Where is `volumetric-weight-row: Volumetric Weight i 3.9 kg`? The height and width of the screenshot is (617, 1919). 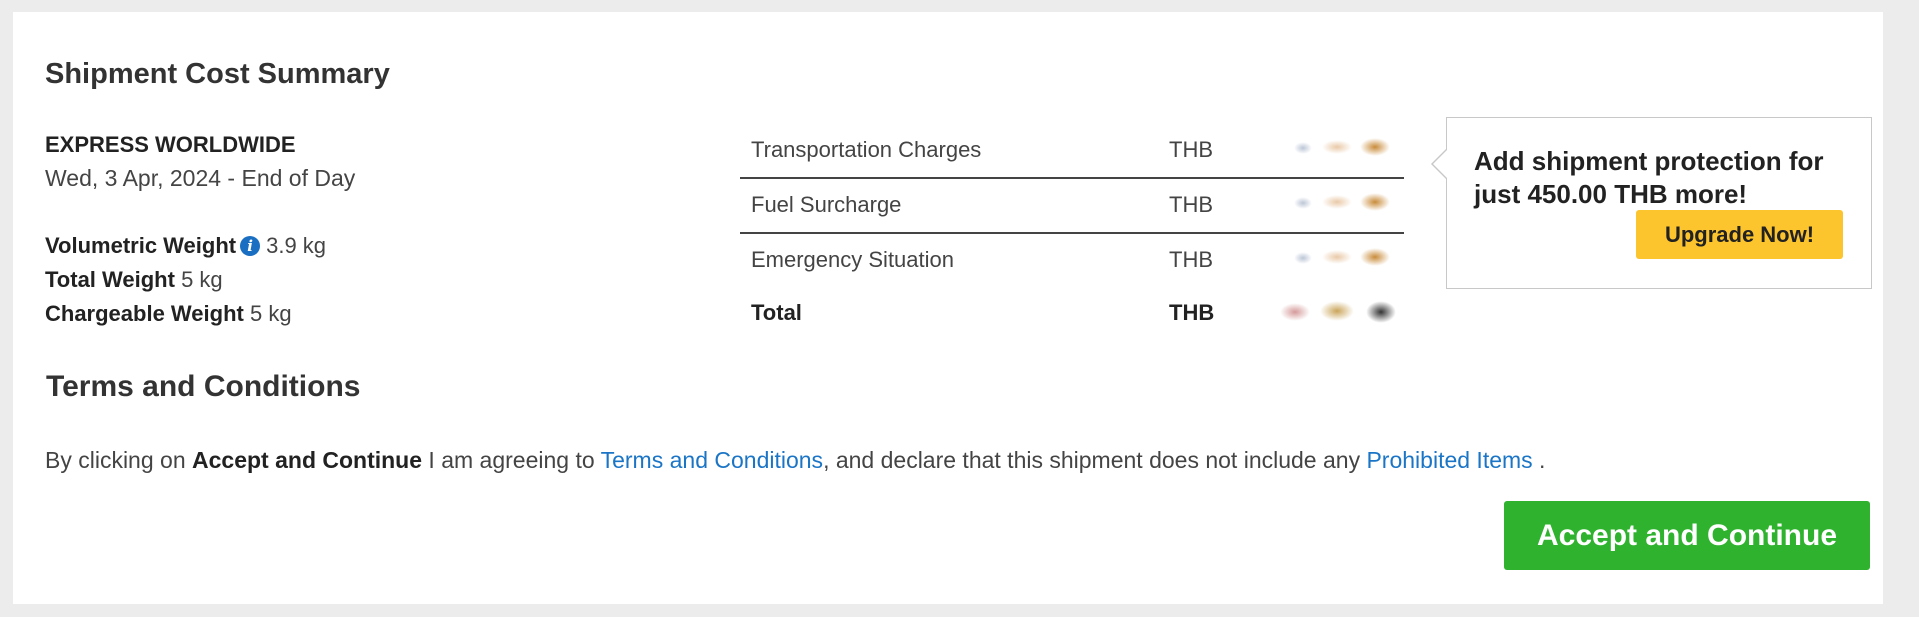 volumetric-weight-row: Volumetric Weight i 3.9 kg is located at coordinates (185, 246).